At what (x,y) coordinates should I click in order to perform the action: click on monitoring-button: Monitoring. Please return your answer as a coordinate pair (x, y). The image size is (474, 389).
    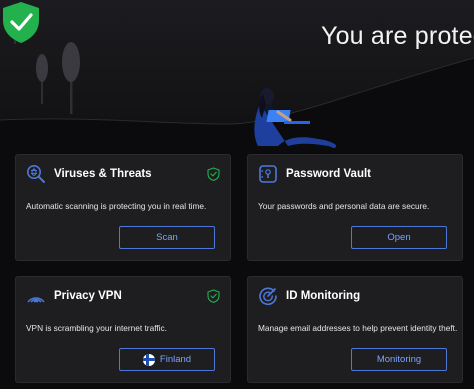
    Looking at the image, I should click on (399, 359).